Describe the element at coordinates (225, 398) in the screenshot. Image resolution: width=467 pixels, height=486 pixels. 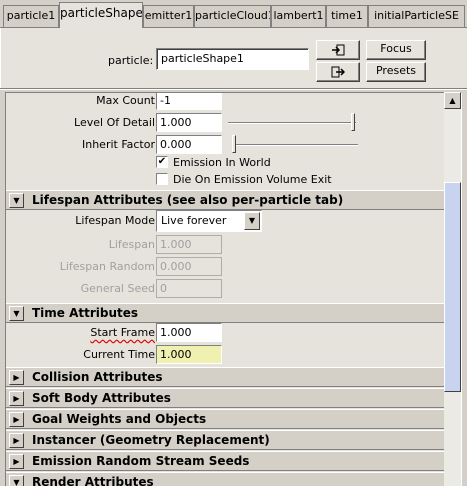
I see `soft-body-section-header: ▶ Soft Body Attributes` at that location.